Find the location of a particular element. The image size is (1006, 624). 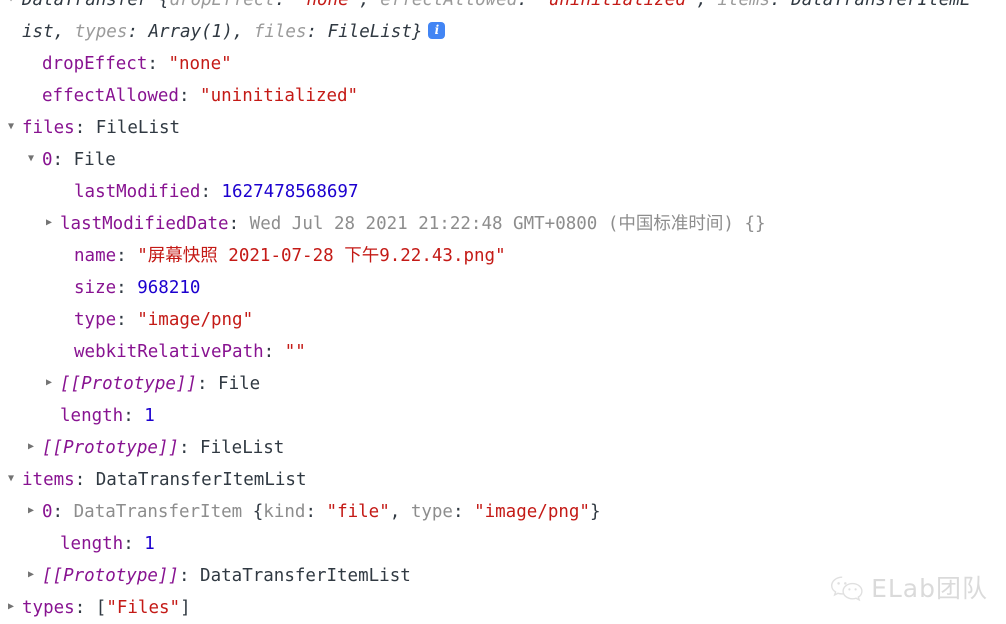

token: 1 is located at coordinates (149, 544).